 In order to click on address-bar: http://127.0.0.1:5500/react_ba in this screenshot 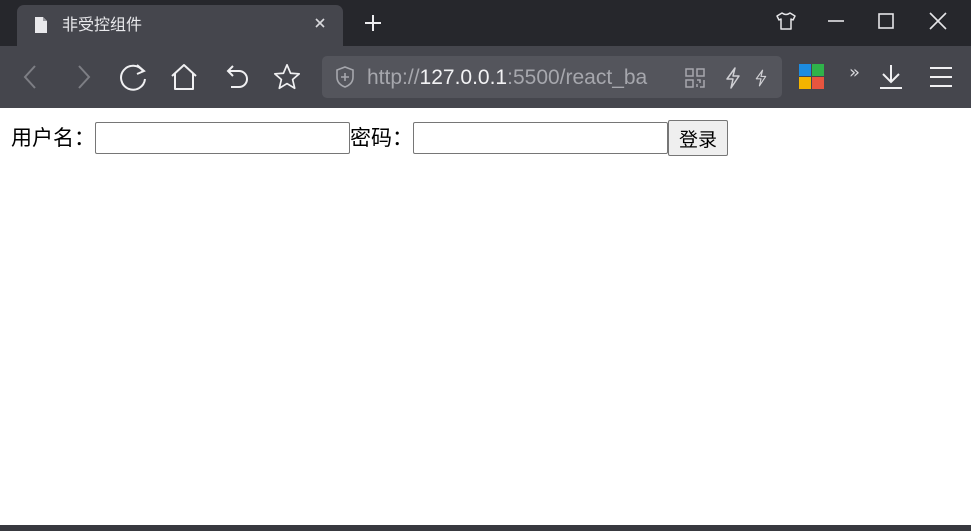, I will do `click(552, 77)`.